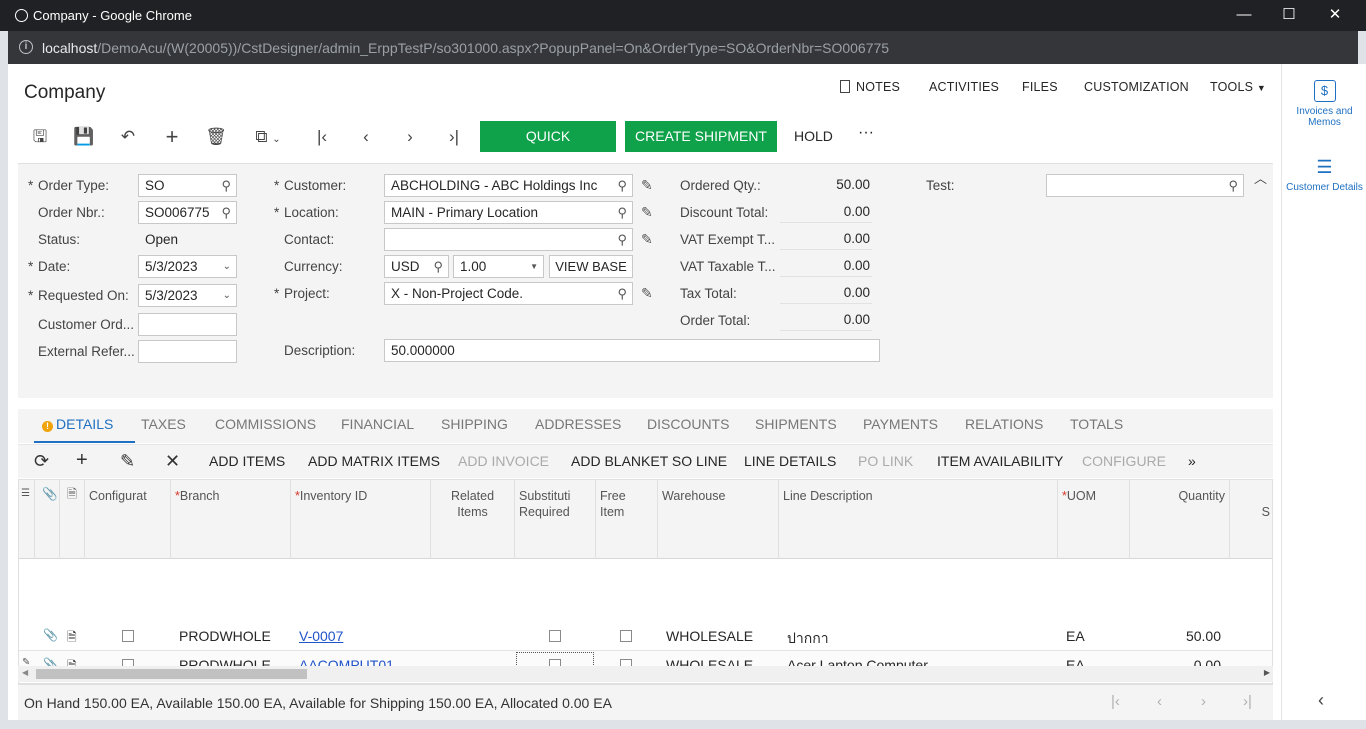 The width and height of the screenshot is (1366, 729). Describe the element at coordinates (1040, 87) in the screenshot. I see `files-button: FILES` at that location.